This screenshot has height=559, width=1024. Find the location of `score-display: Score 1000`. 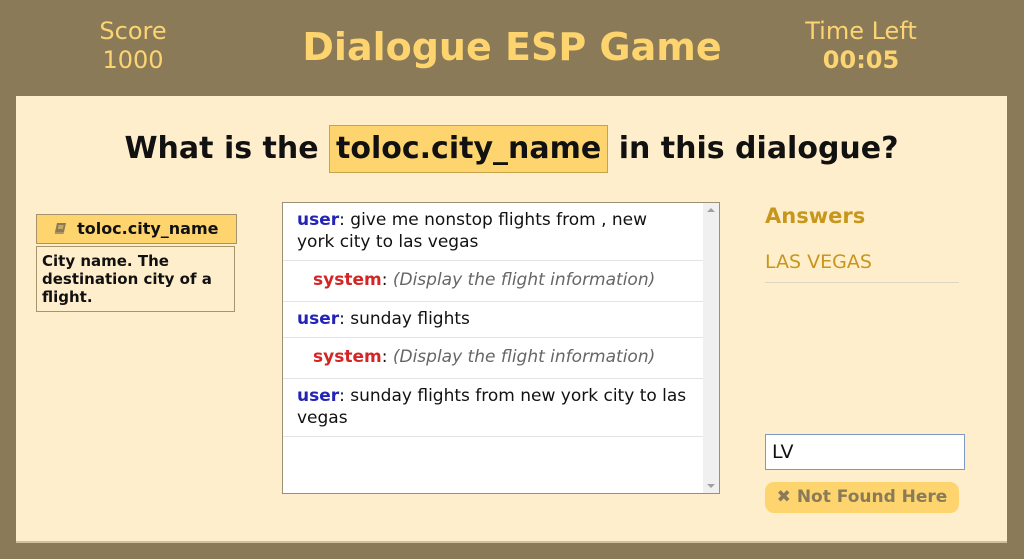

score-display: Score 1000 is located at coordinates (133, 46).